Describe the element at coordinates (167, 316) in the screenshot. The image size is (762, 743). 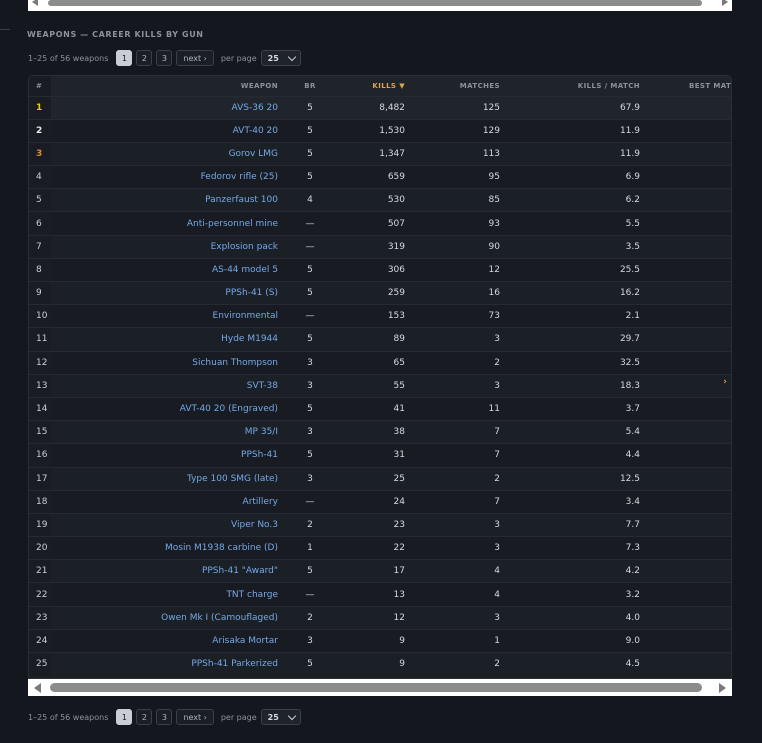
I see `row-weapon-link: Environmental` at that location.